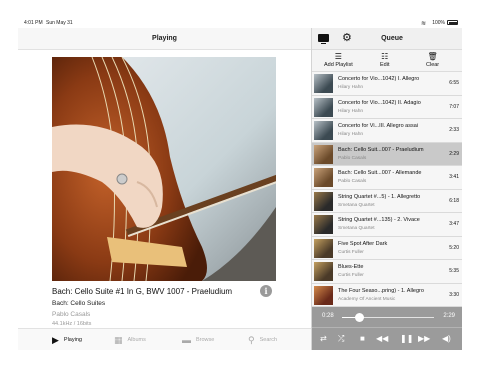 Image resolution: width=480 pixels, height=369 pixels. Describe the element at coordinates (323, 339) in the screenshot. I see `repeat-icon: ⇄` at that location.